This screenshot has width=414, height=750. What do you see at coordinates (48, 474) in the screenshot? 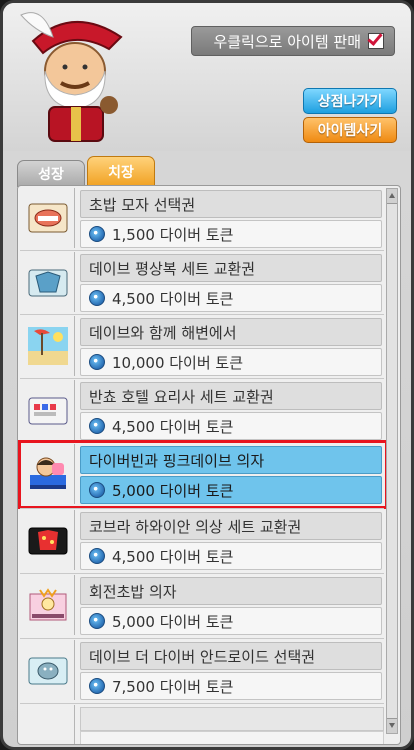
I see `diver-chair-icon` at bounding box center [48, 474].